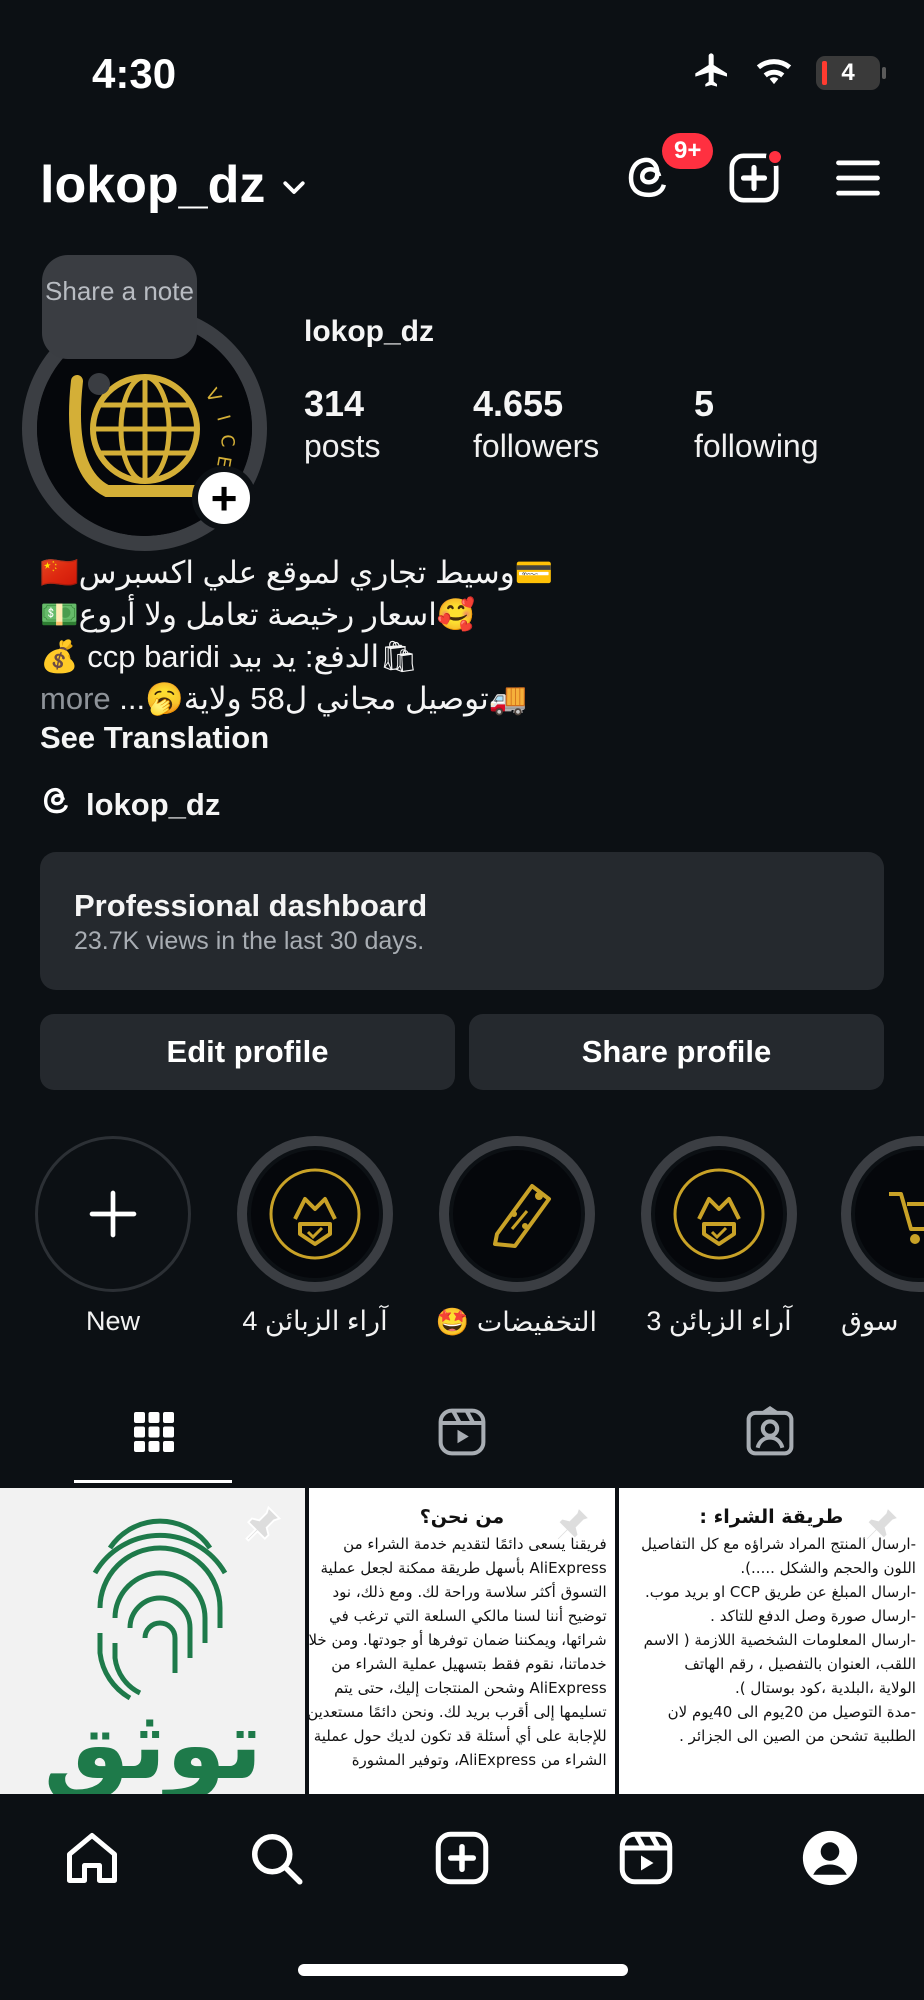  Describe the element at coordinates (800, 1664) in the screenshot. I see `post-line: اللقب، العنوان بالتفصيل ، رقم الهاتف` at that location.